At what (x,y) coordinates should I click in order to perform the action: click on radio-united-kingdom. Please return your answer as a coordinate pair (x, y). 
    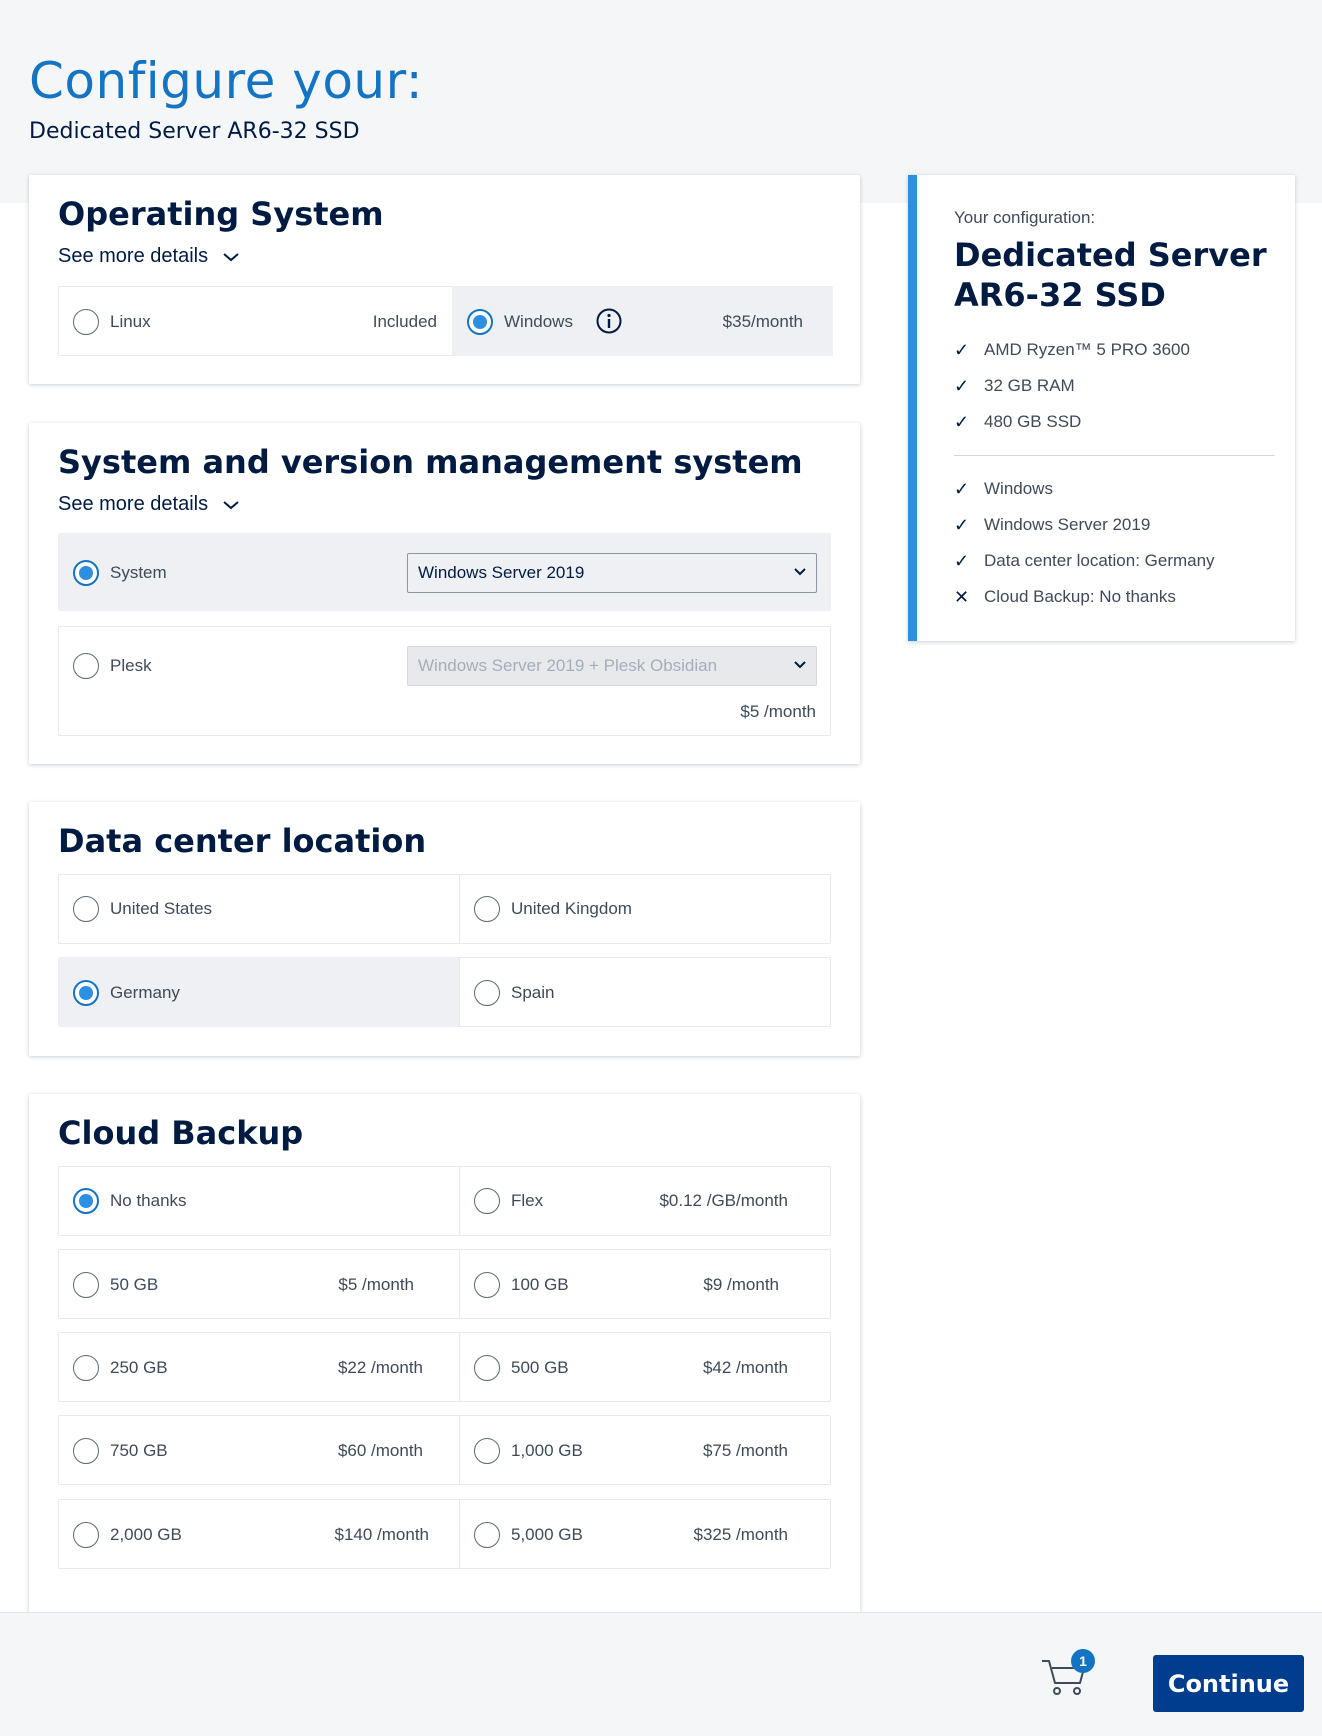
    Looking at the image, I should click on (487, 909).